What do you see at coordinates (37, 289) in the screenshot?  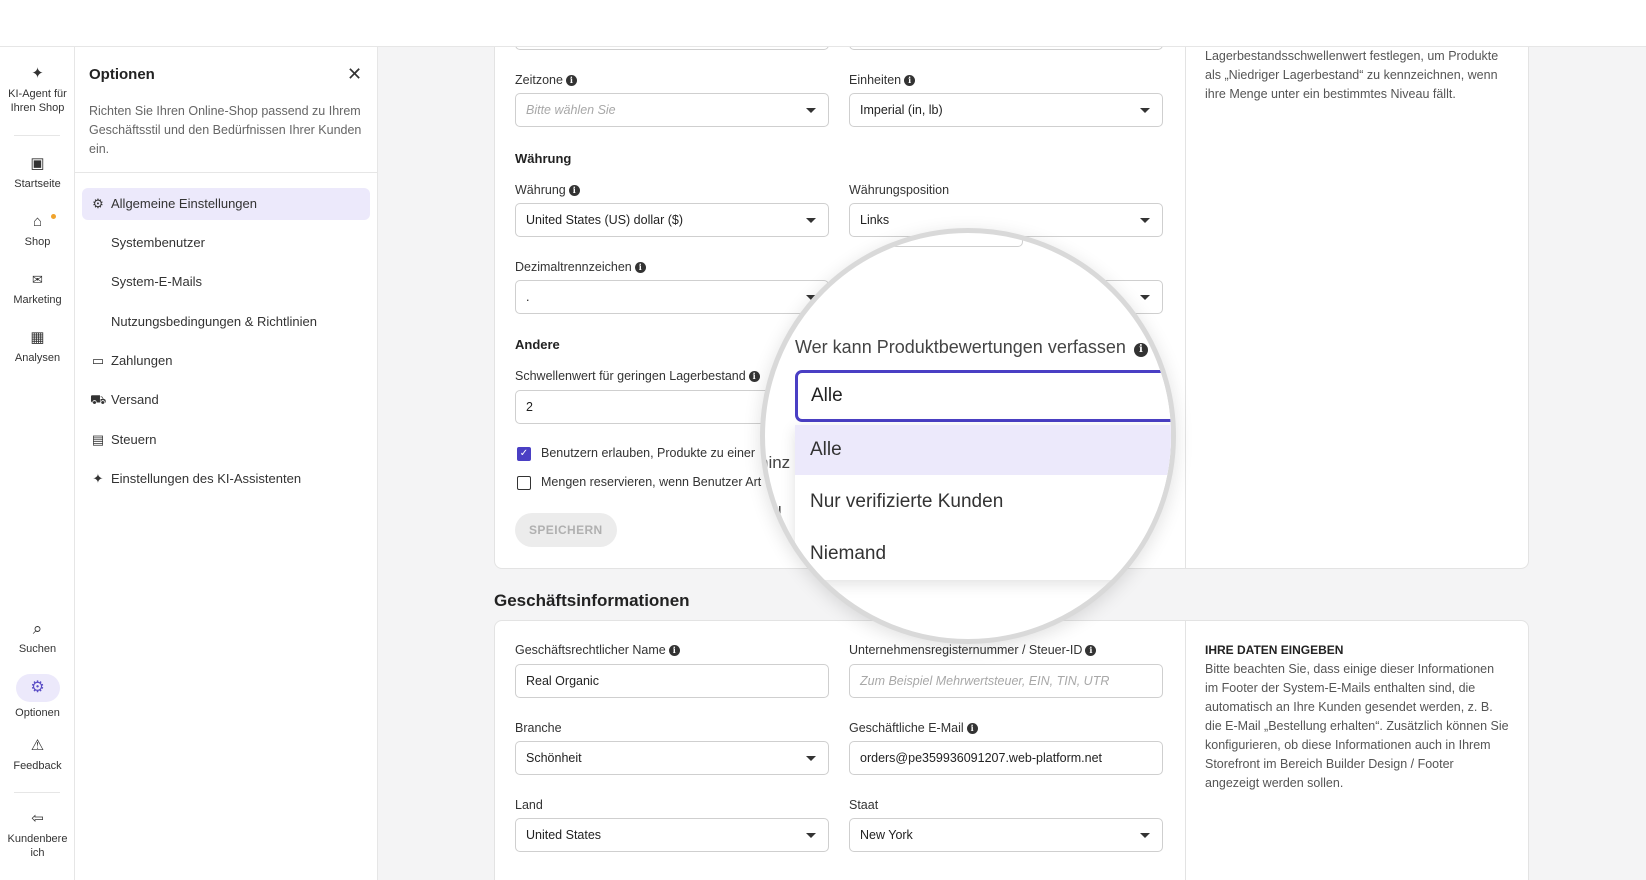 I see `rail-item-marketing: ✉ Marketing` at bounding box center [37, 289].